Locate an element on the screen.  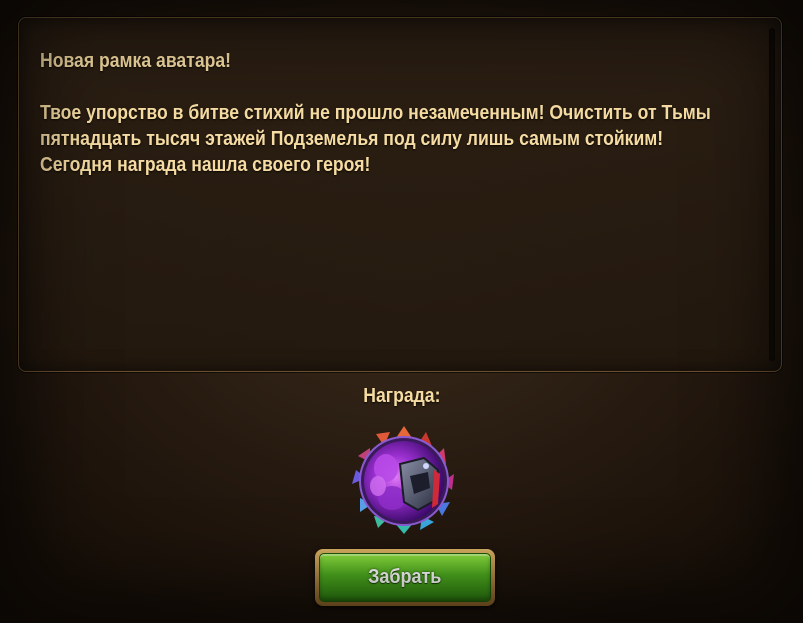
message-title: Новая рамка аватара! is located at coordinates (136, 61).